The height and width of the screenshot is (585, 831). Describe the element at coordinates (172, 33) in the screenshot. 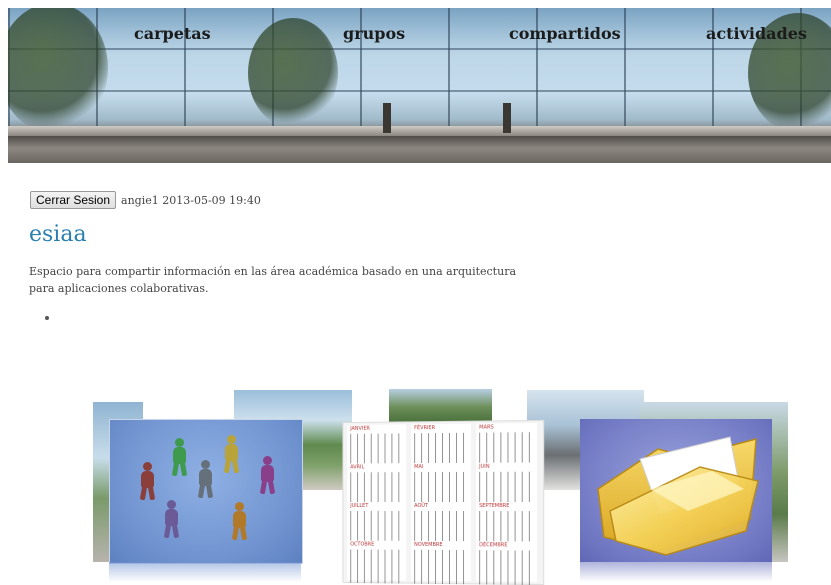

I see `nav-item-carpetas: carpetas` at that location.